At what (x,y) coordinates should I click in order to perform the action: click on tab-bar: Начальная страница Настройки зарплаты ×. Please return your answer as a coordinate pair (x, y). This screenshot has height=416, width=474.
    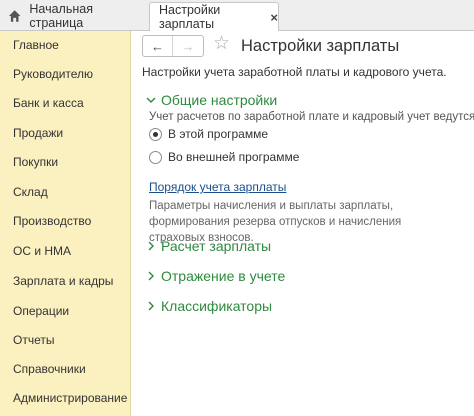
    Looking at the image, I should click on (237, 15).